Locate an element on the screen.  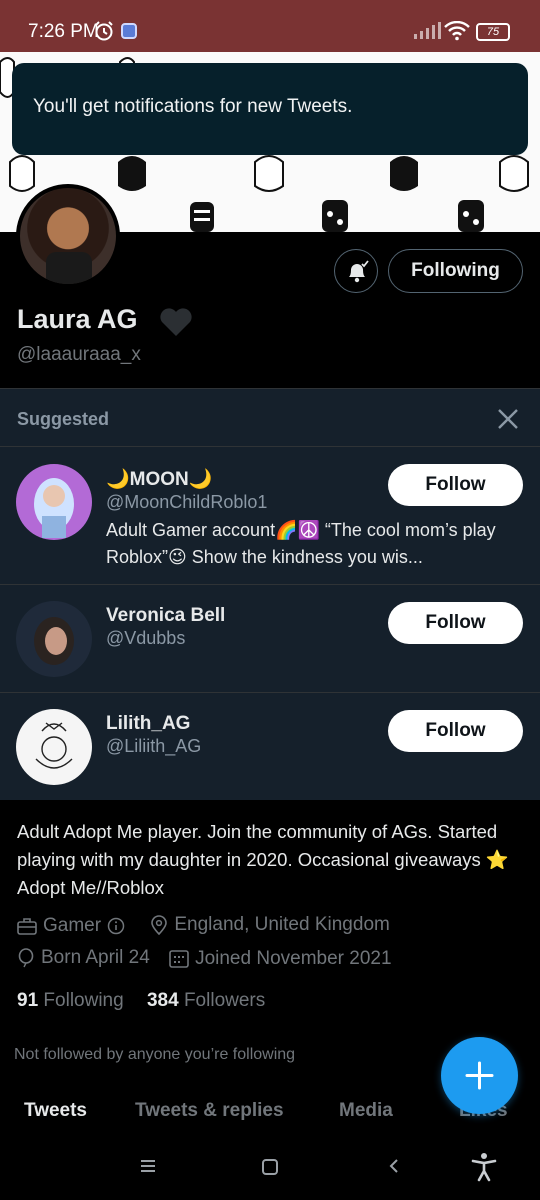
profile-name: Laura AG is located at coordinates (77, 319).